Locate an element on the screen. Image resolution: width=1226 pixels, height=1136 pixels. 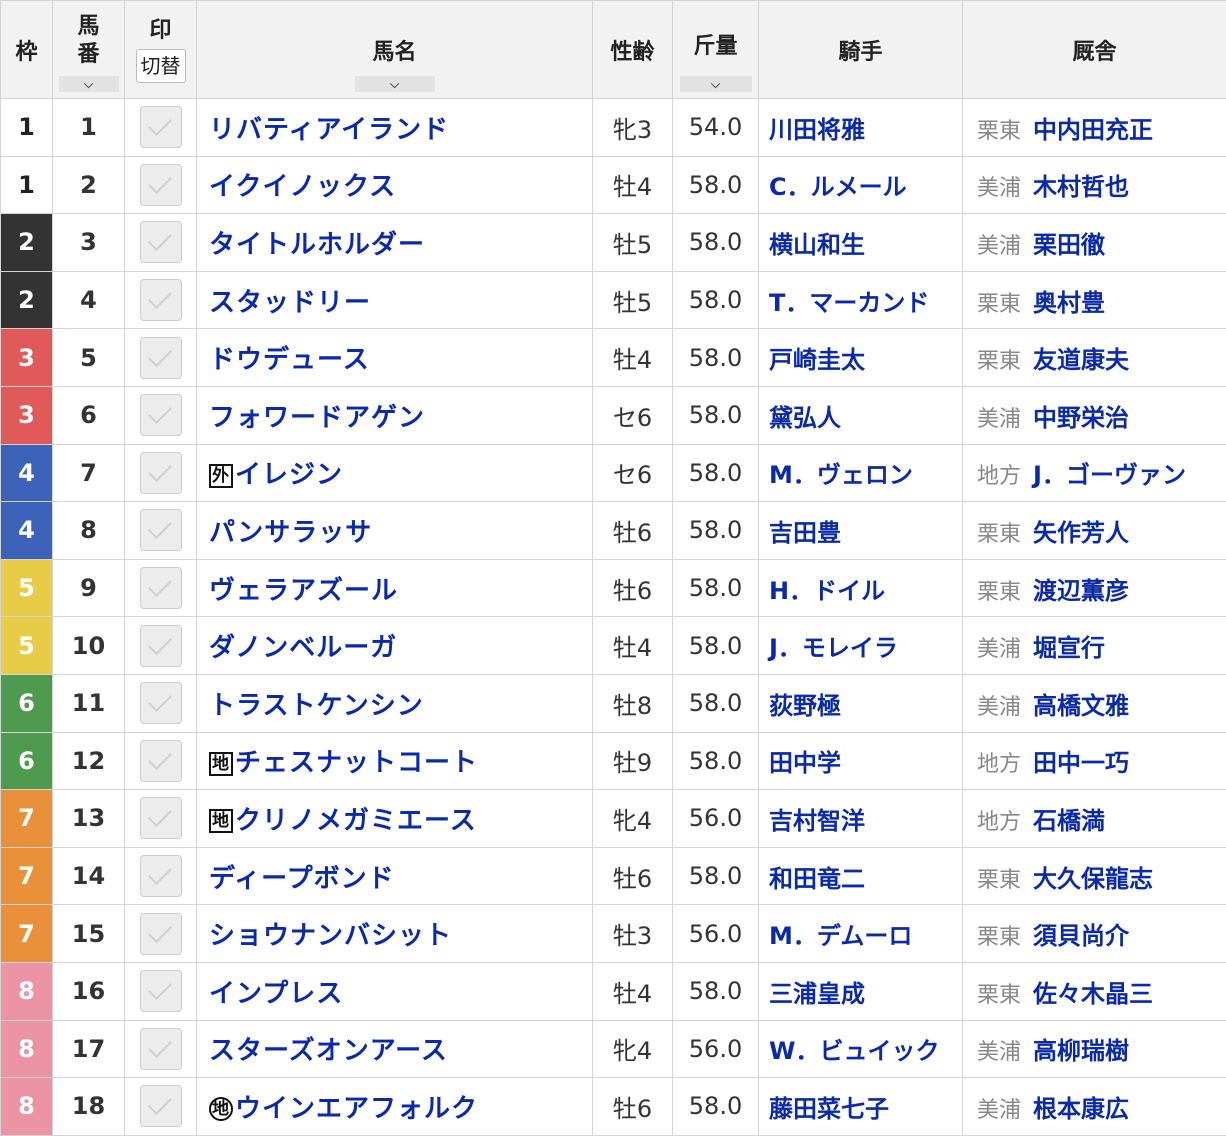
trainer-cell: 栗東中内田充正 is located at coordinates (1094, 128).